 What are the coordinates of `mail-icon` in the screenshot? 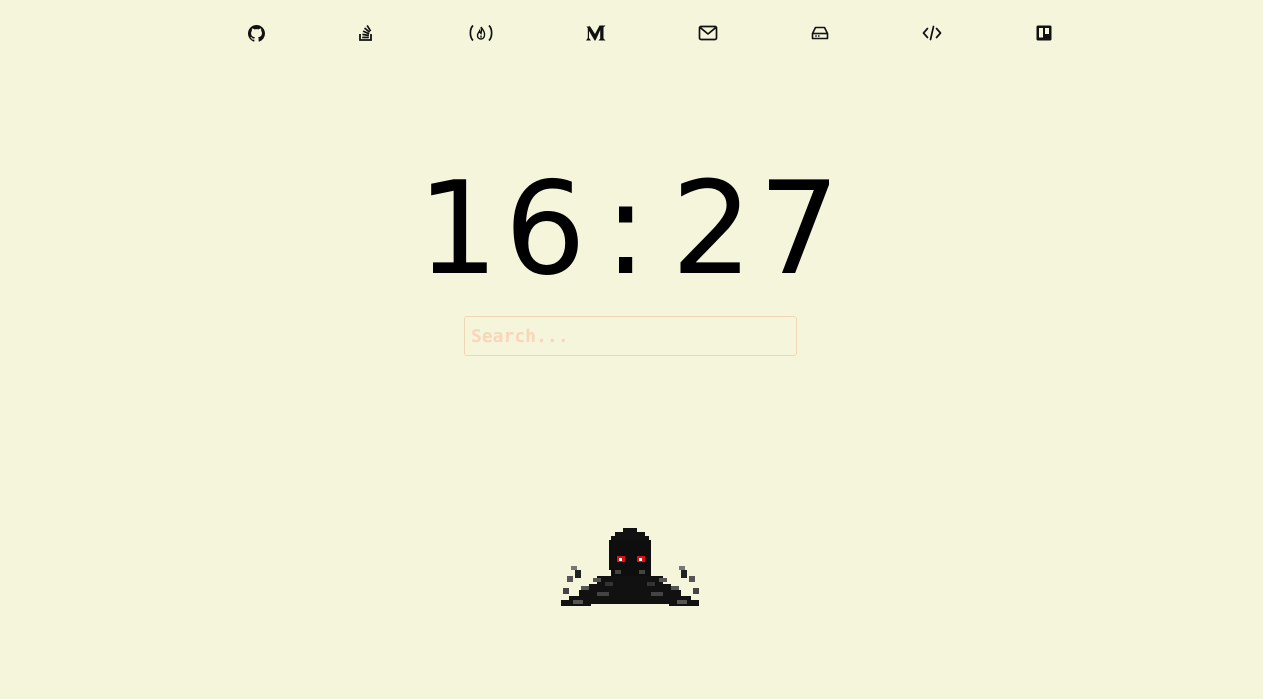 It's located at (708, 33).